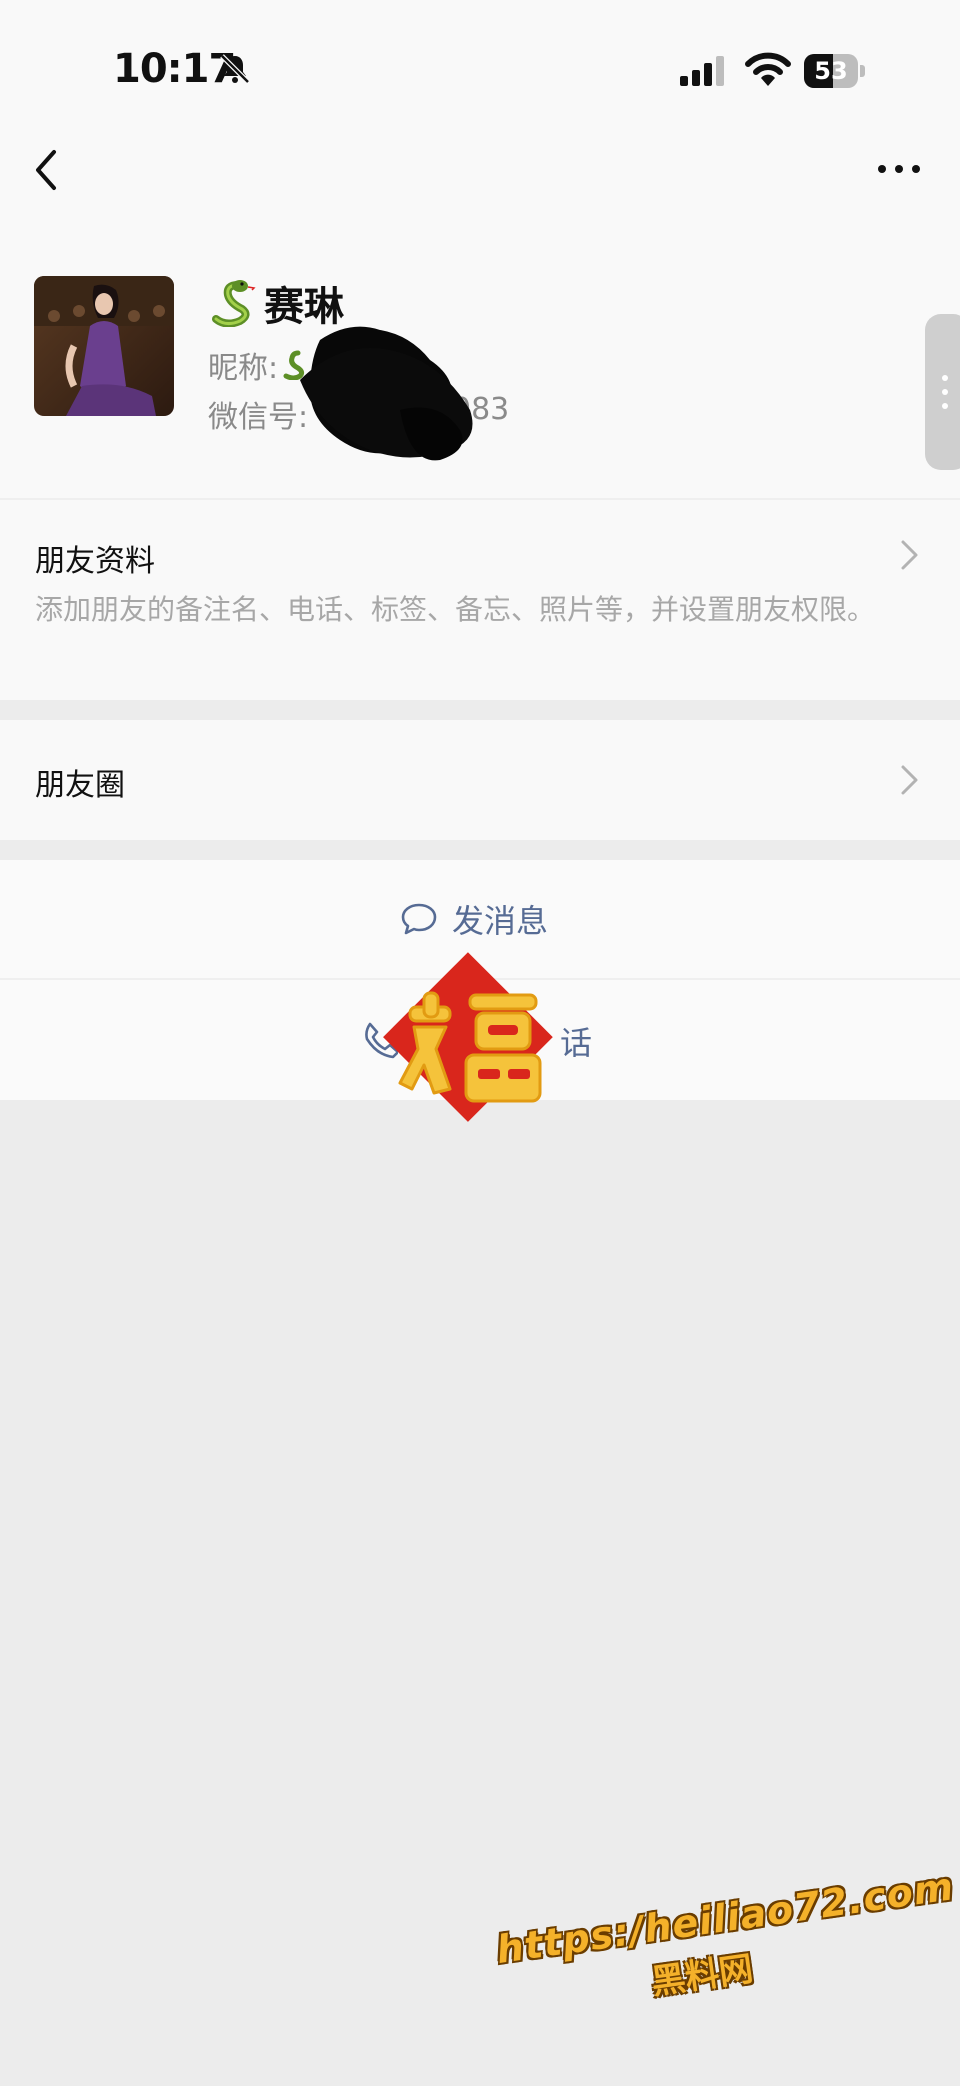 Image resolution: width=960 pixels, height=2086 pixels. What do you see at coordinates (480, 780) in the screenshot?
I see `moments-cell: 朋友圈` at bounding box center [480, 780].